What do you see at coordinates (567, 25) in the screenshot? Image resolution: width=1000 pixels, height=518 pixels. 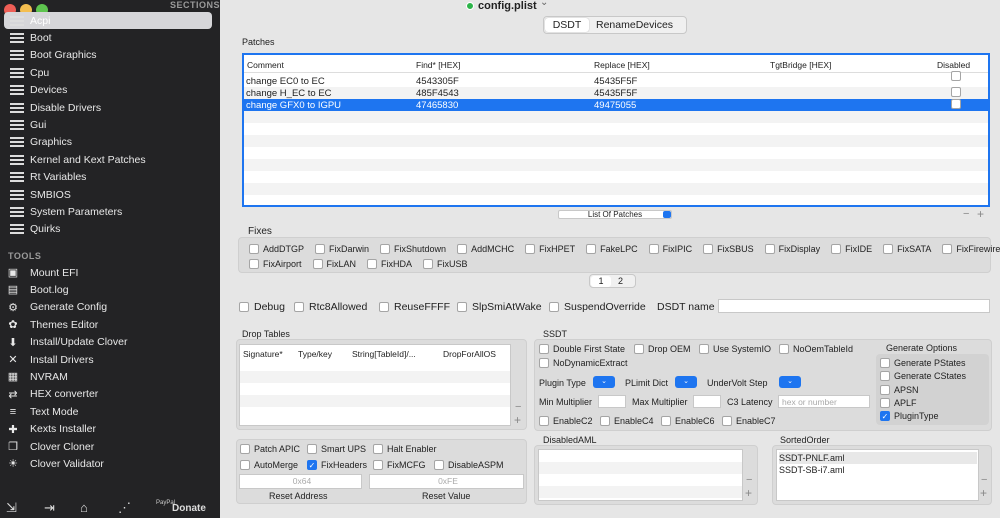 I see `tab-dsdt: DSDT` at bounding box center [567, 25].